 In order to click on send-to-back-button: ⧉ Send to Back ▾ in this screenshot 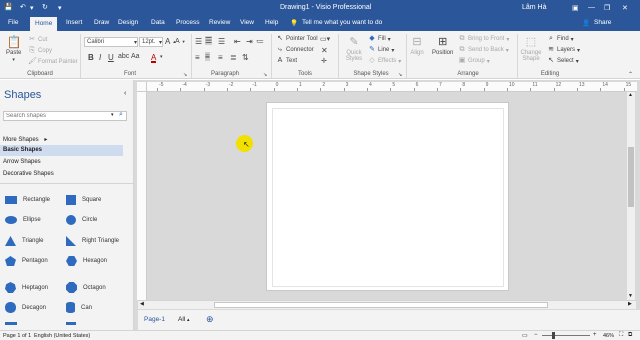, I will do `click(483, 50)`.